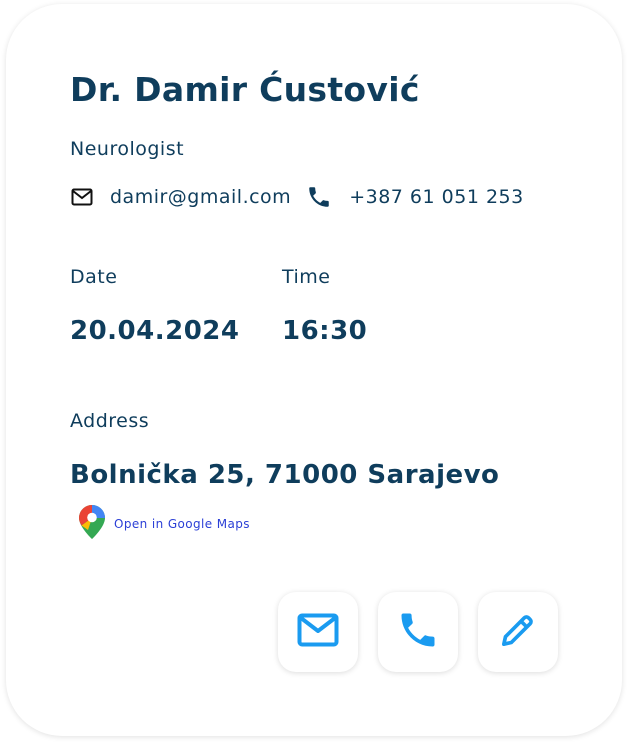 This screenshot has height=744, width=628. What do you see at coordinates (285, 475) in the screenshot?
I see `address-value: Bolnička 25, 71000 Sarajevo` at bounding box center [285, 475].